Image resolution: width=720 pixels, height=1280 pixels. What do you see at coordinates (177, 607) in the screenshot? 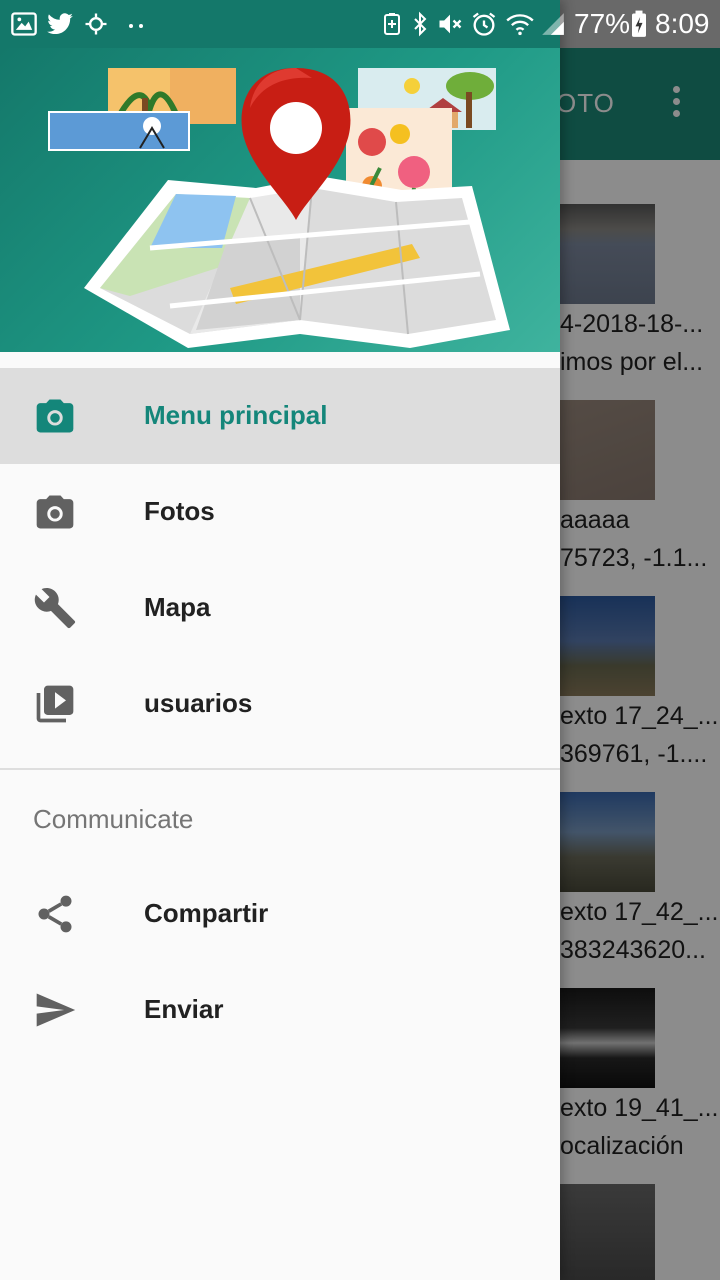
I see `menu-item-label: Mapa` at bounding box center [177, 607].